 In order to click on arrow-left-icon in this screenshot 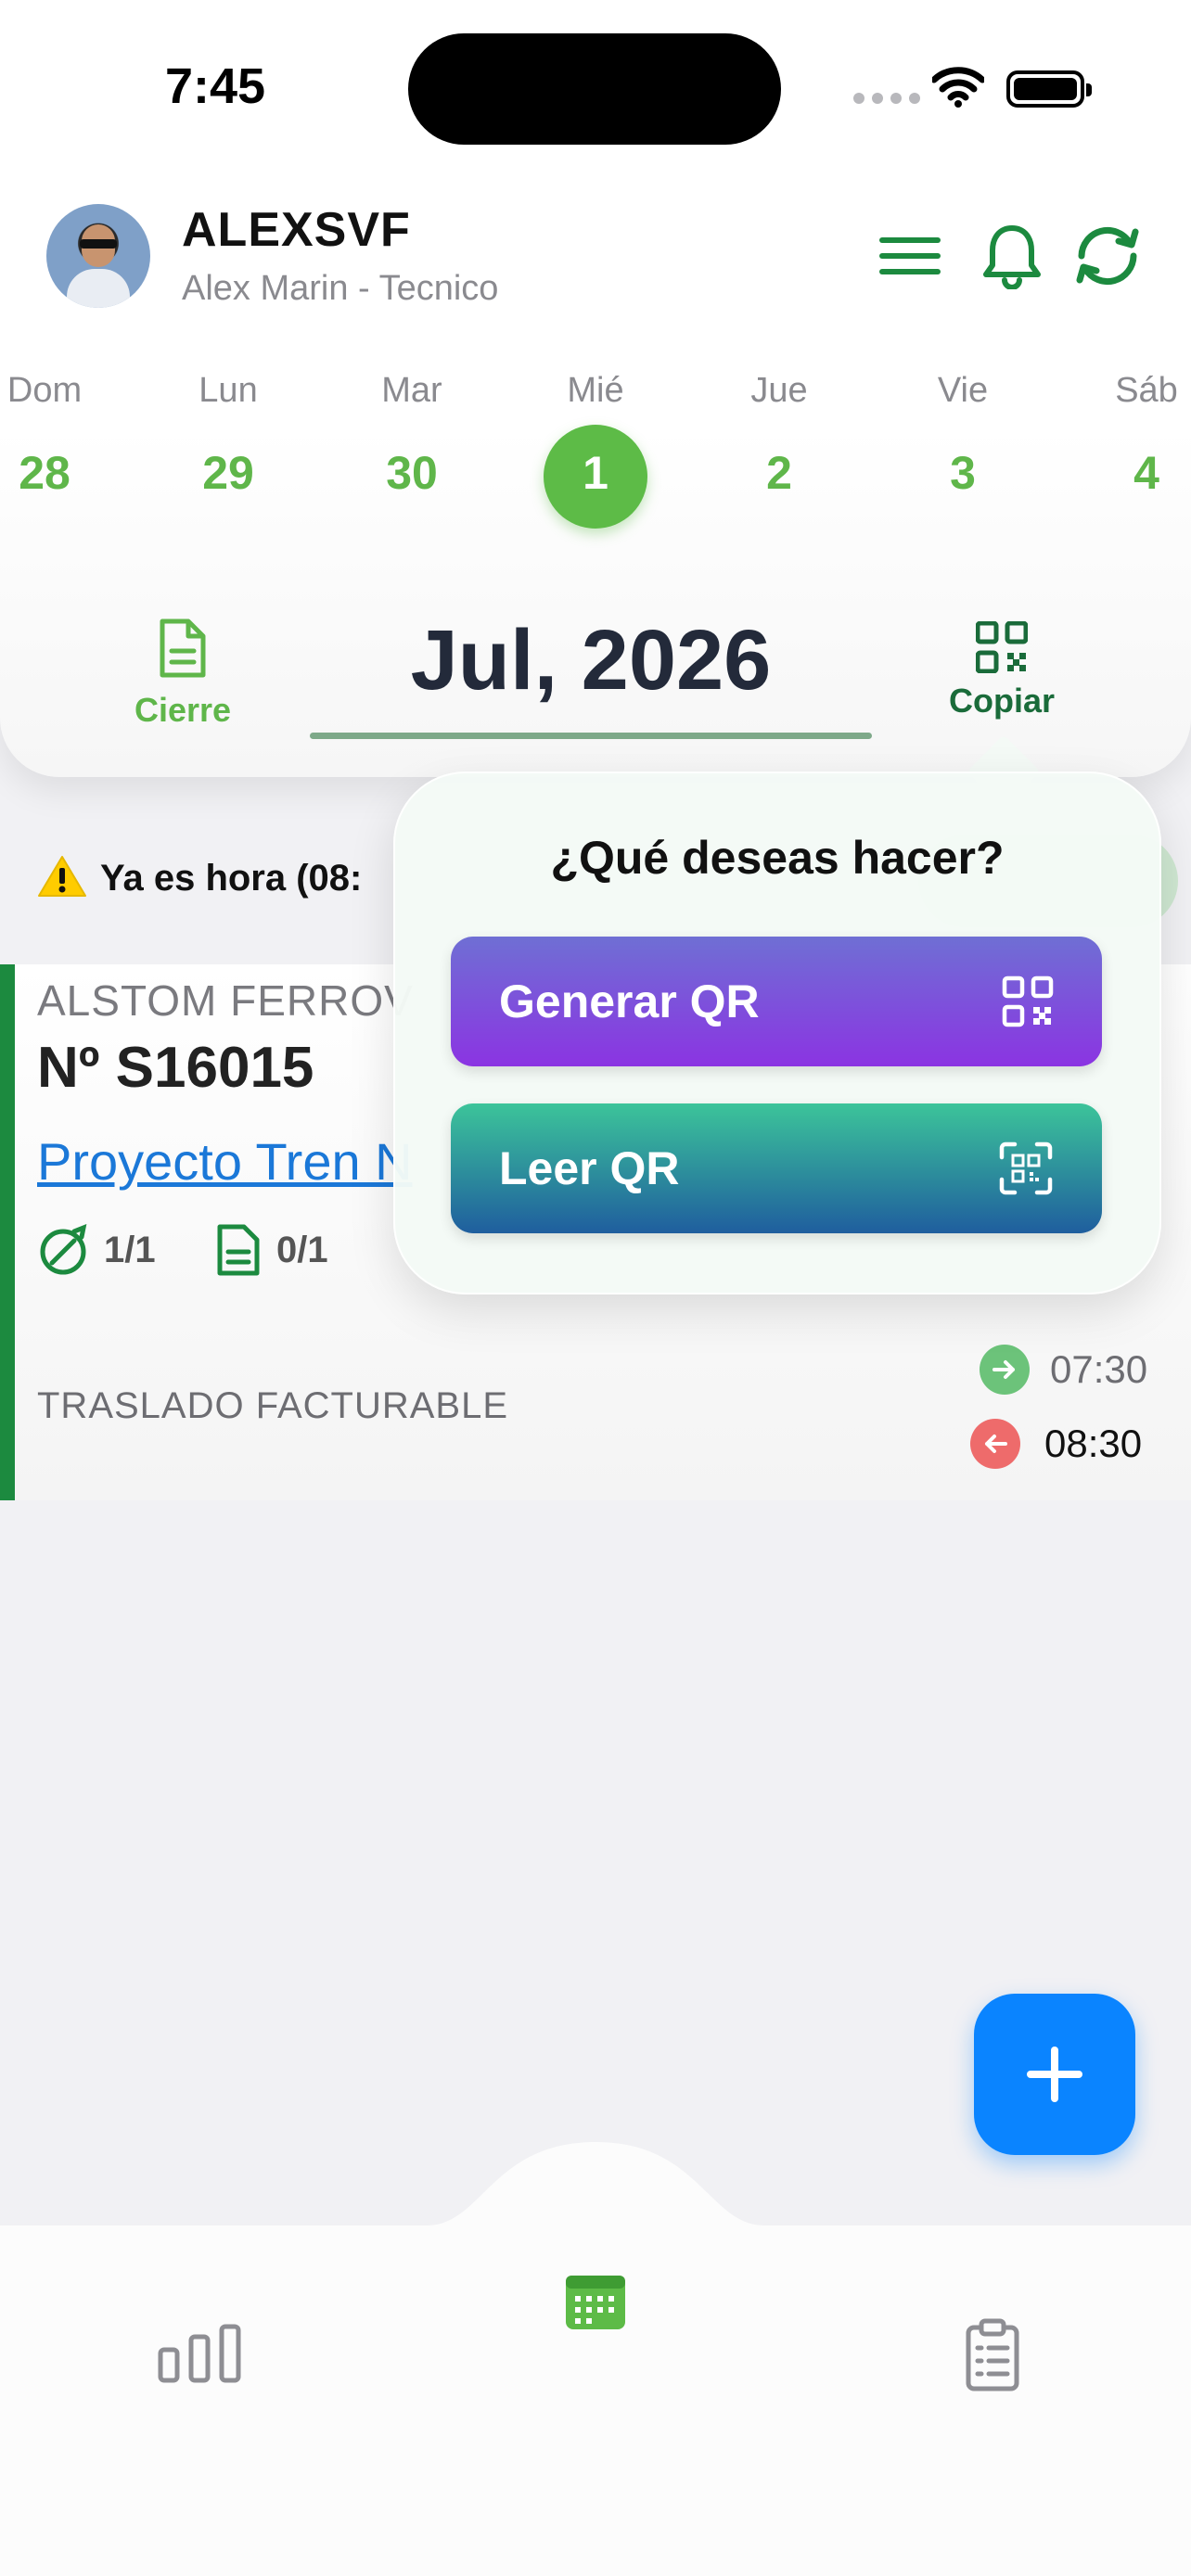, I will do `click(995, 1444)`.